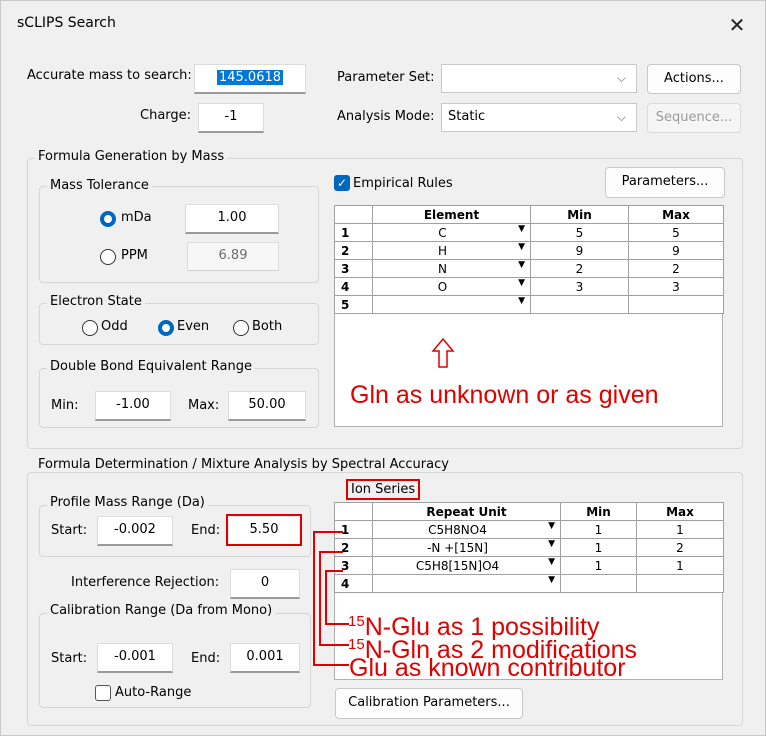  I want to click on table-row: 2 -N +[15N] ▼ 1 2, so click(529, 547).